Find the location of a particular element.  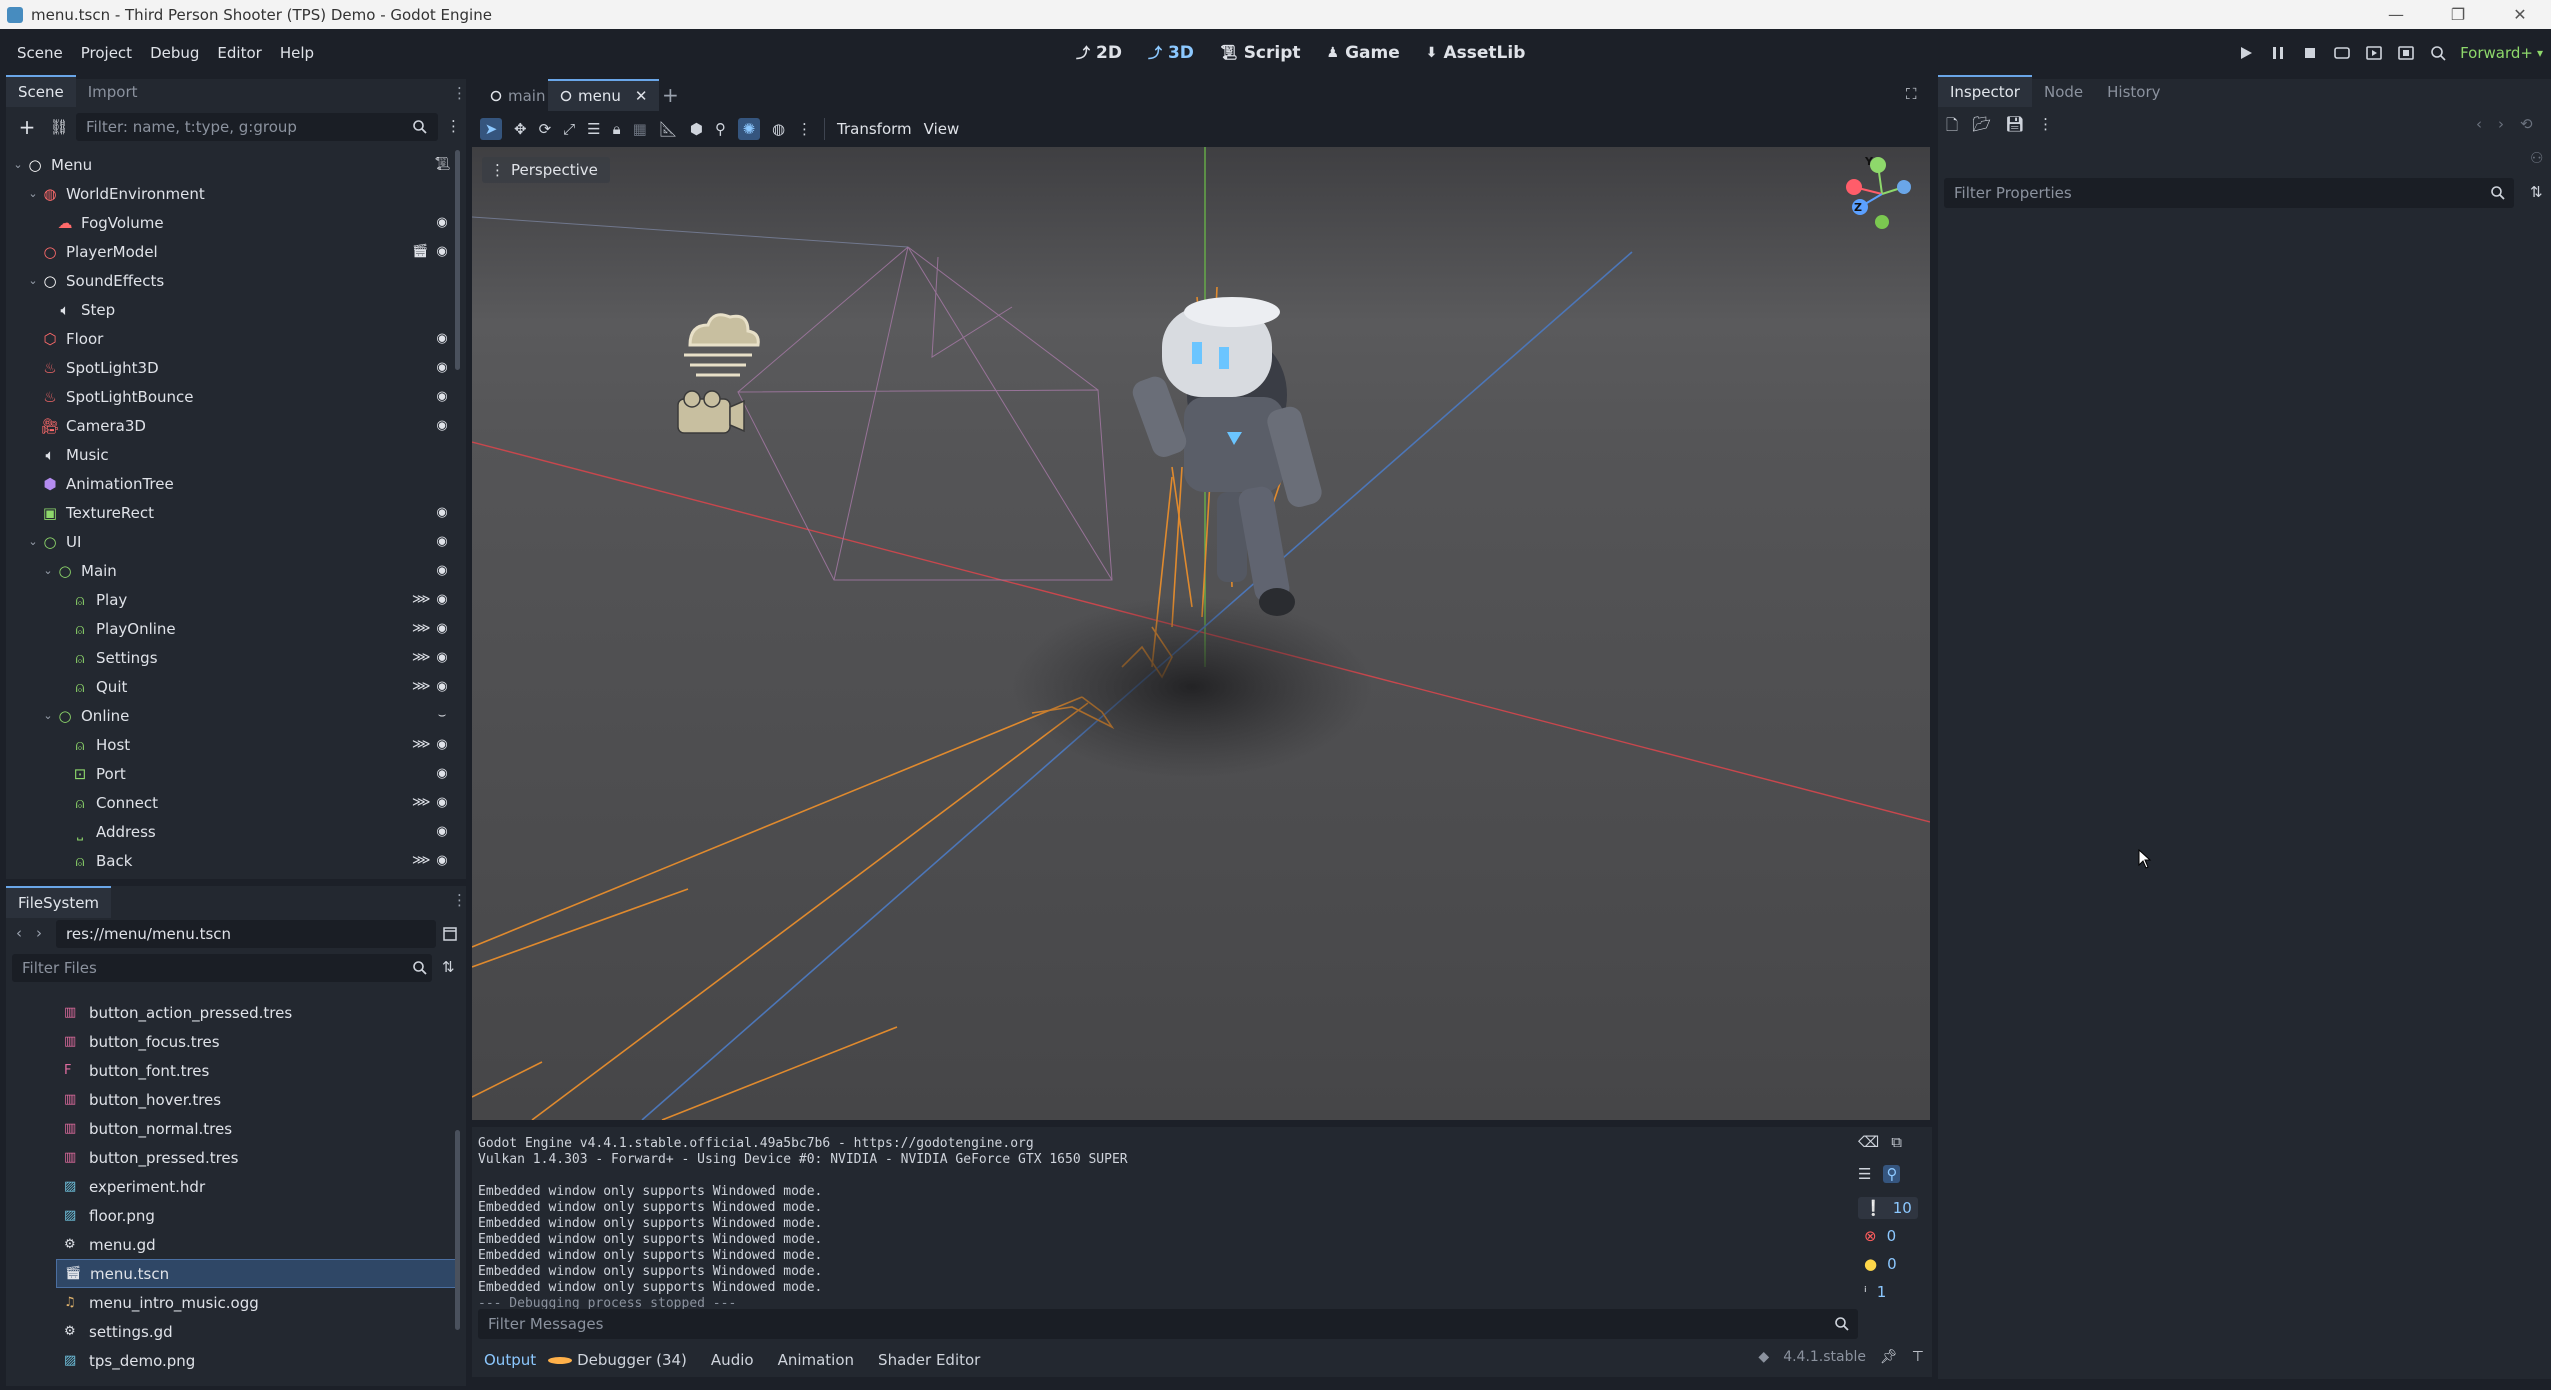

scale-tool-icon: ⤢ is located at coordinates (569, 129).